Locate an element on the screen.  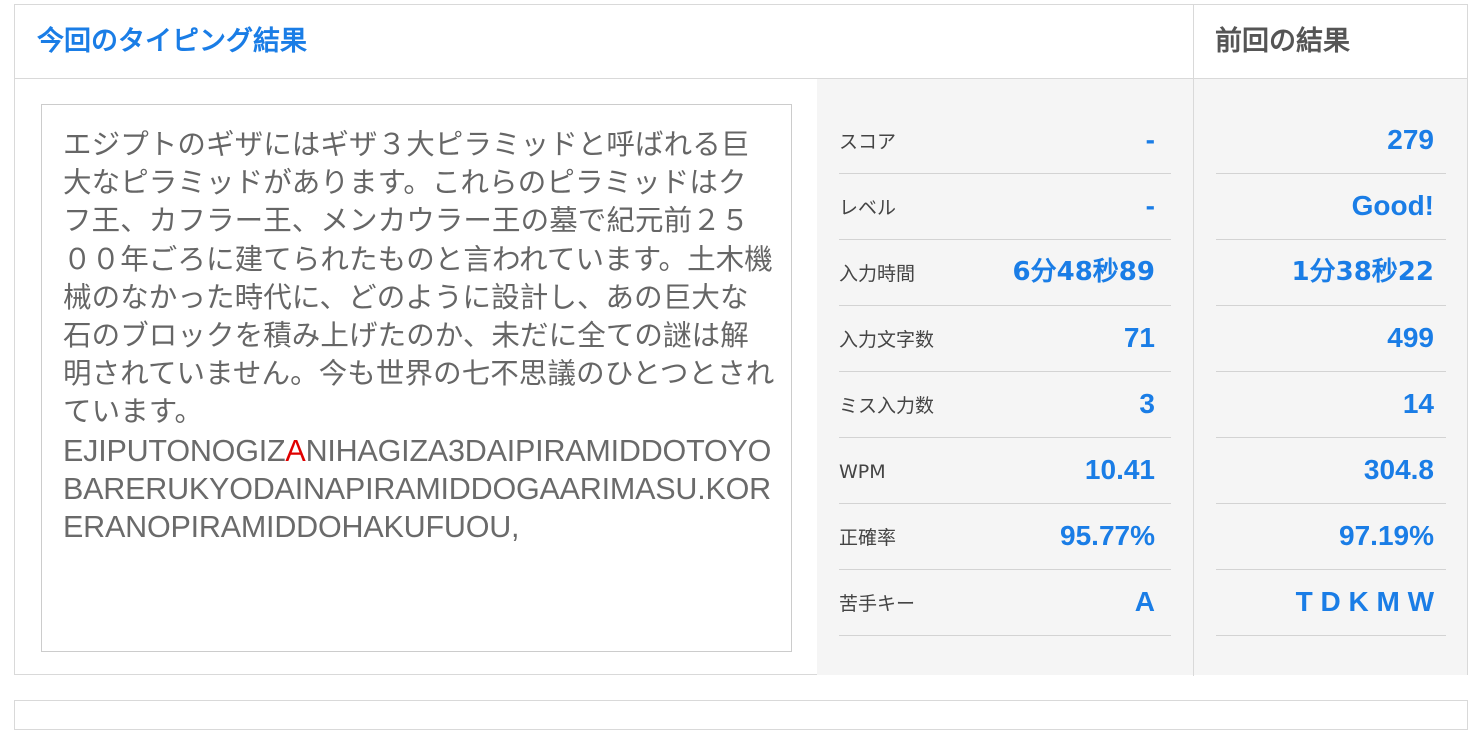
prev-row-input-time: 1分38秒22 is located at coordinates (1331, 273).